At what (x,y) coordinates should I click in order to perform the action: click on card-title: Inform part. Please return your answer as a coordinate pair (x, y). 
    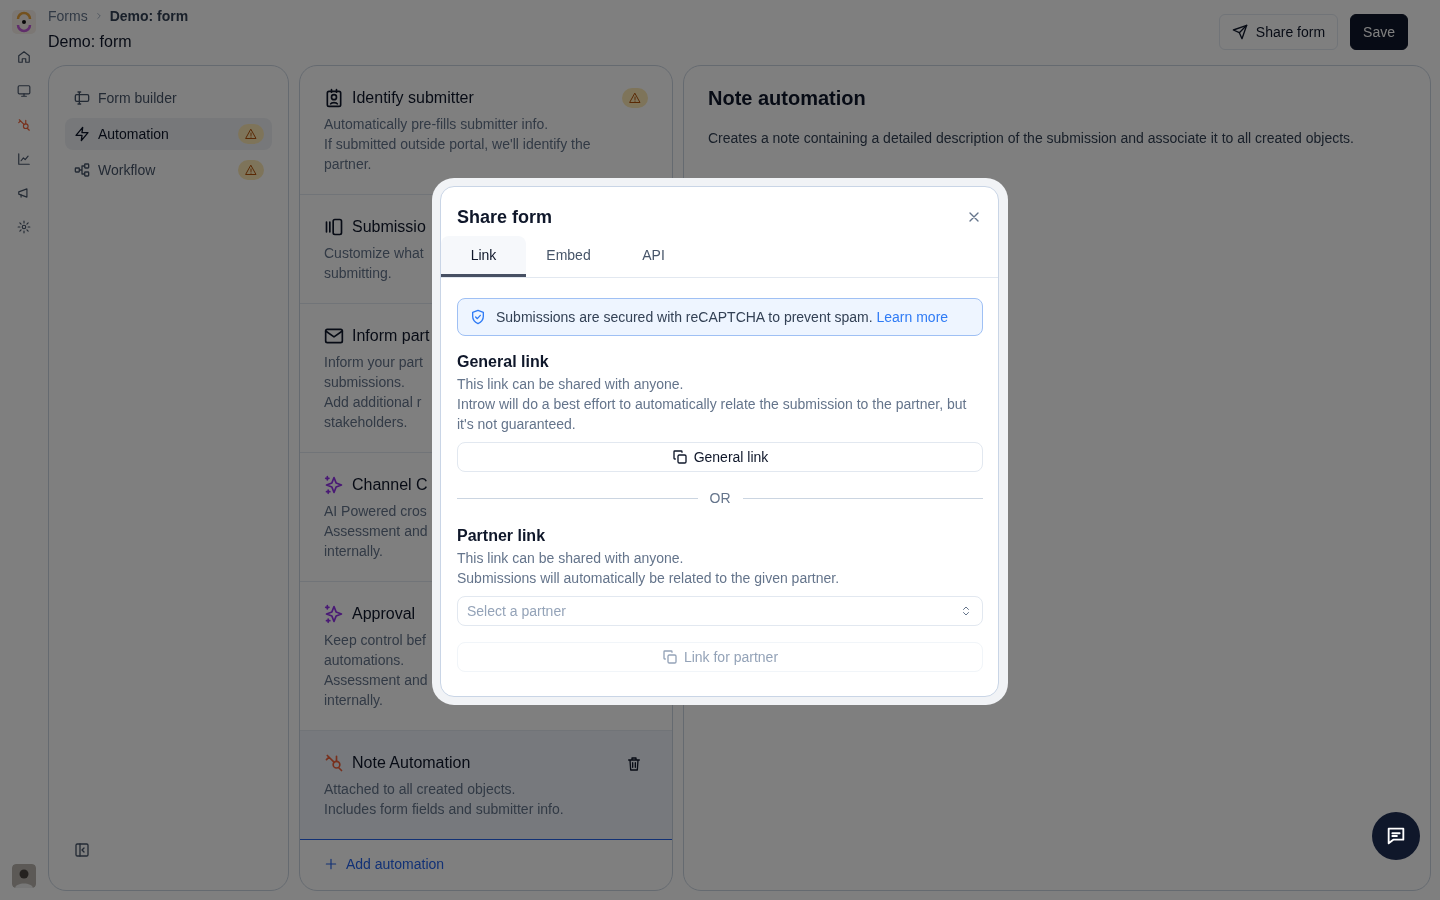
    Looking at the image, I should click on (391, 336).